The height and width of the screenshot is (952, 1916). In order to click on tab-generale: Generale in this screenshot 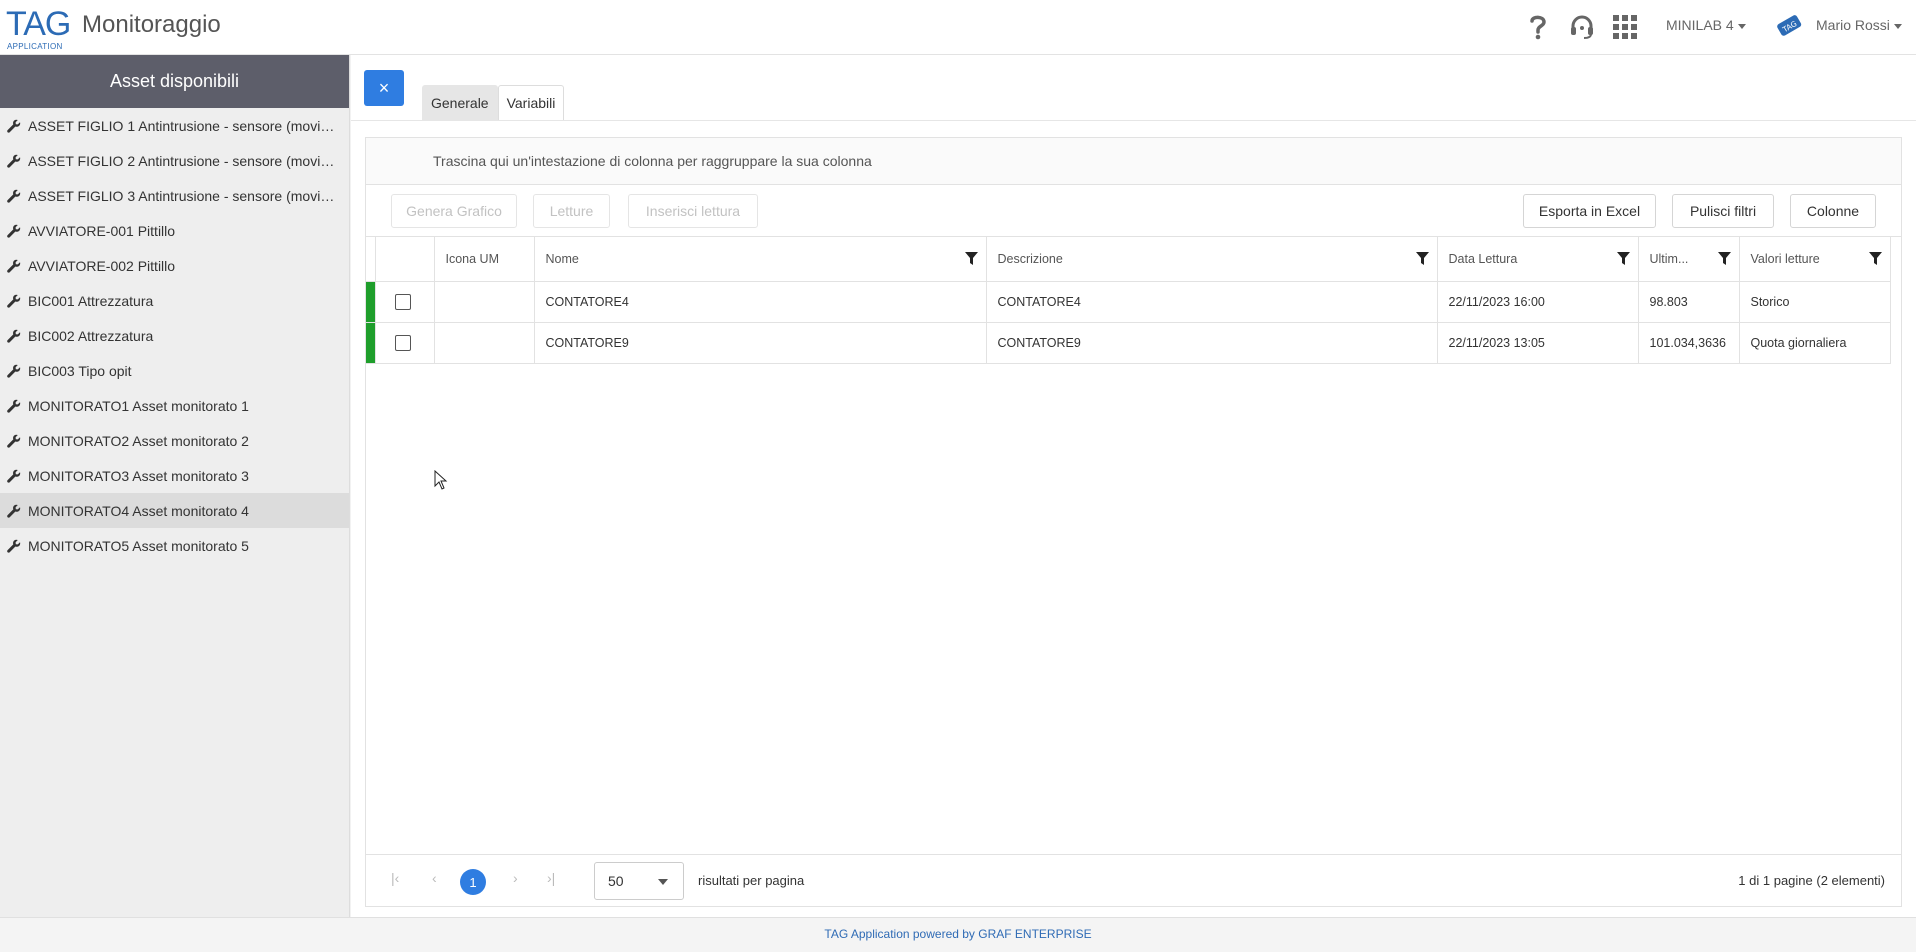, I will do `click(460, 102)`.